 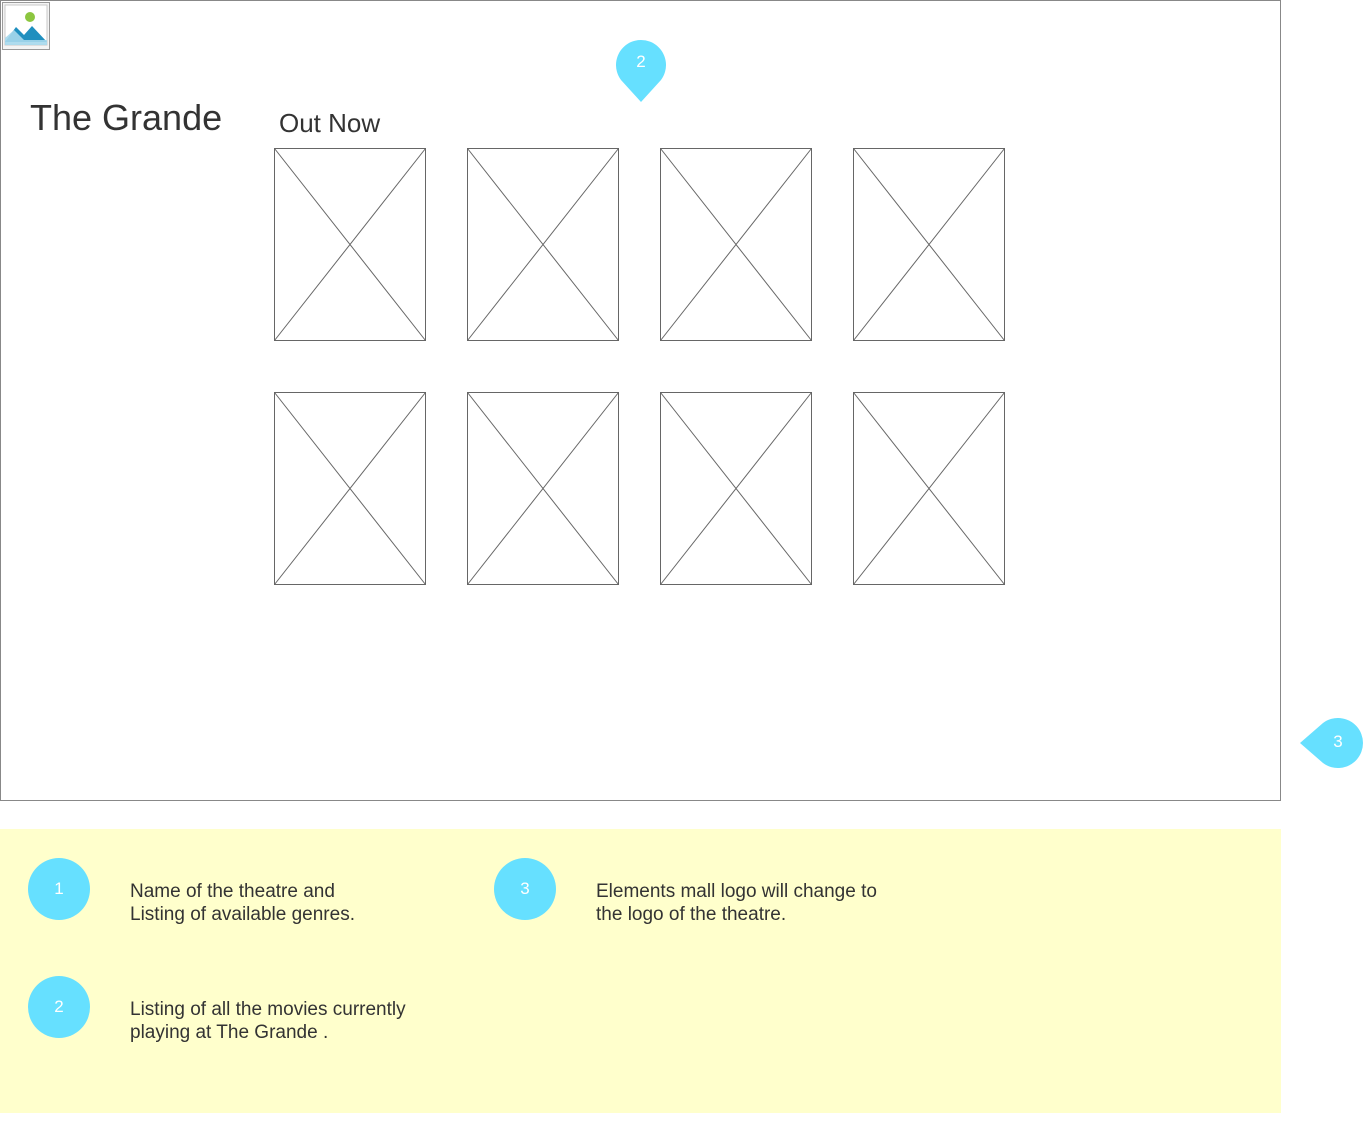 I want to click on logo-placeholder-icon, so click(x=26, y=26).